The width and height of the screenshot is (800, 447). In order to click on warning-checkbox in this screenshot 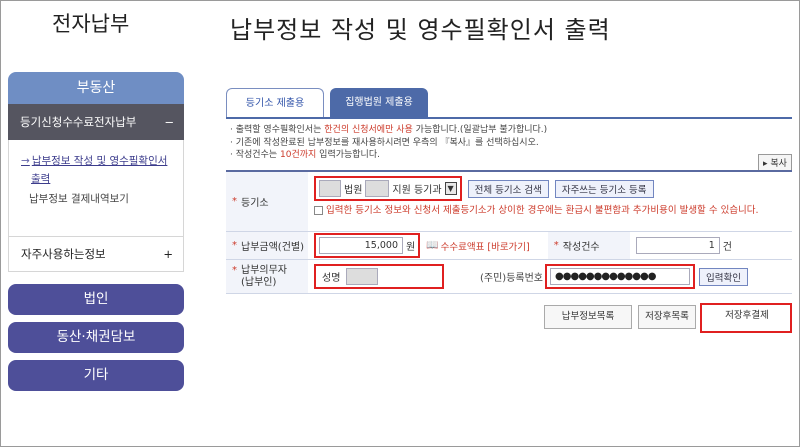, I will do `click(318, 210)`.